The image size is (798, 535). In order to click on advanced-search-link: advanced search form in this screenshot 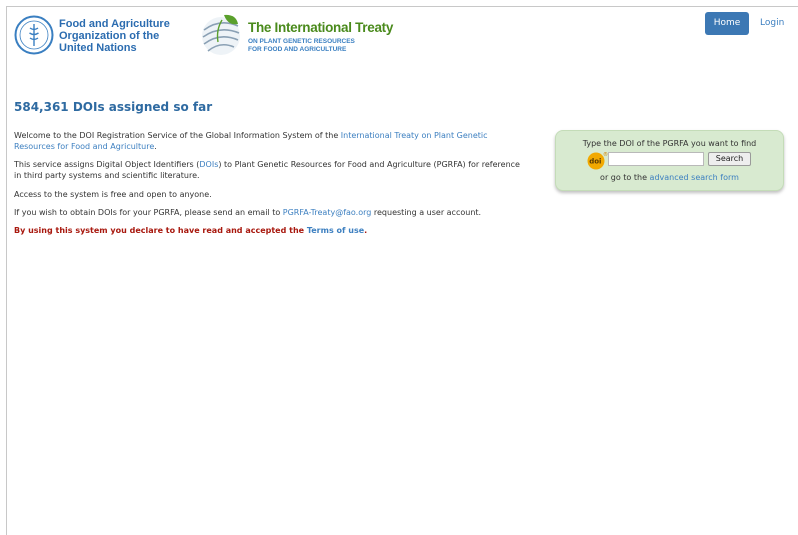, I will do `click(694, 177)`.